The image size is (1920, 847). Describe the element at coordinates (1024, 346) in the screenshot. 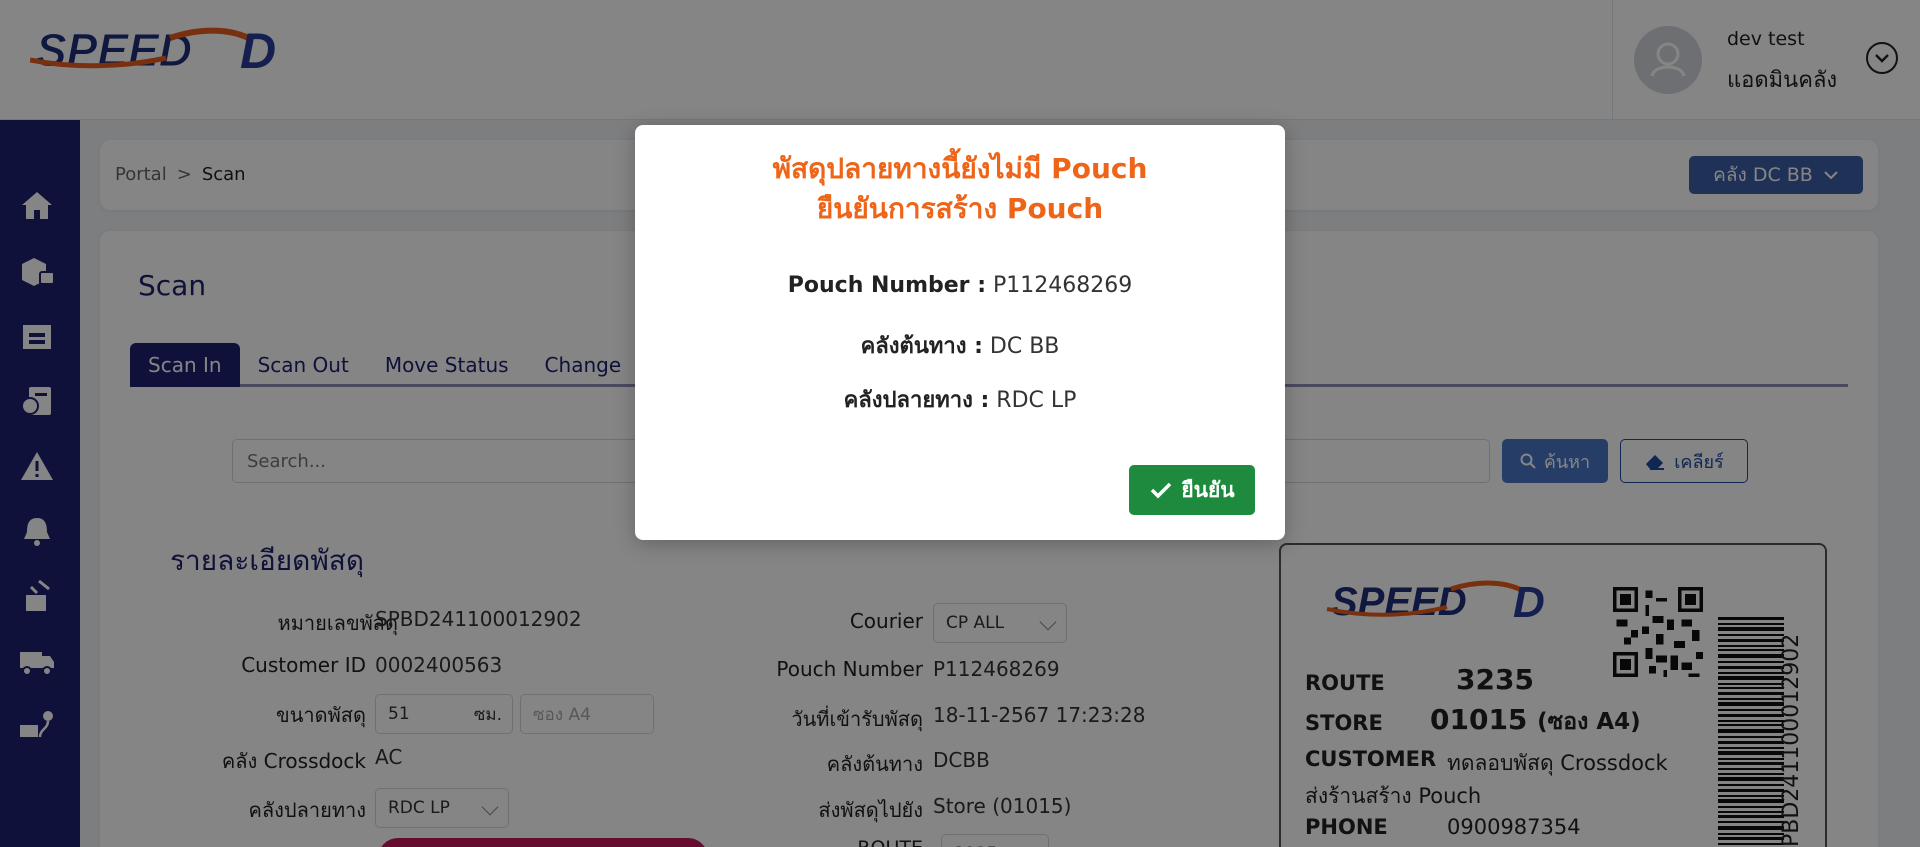

I see `dialog-origin-value: DC BB` at that location.